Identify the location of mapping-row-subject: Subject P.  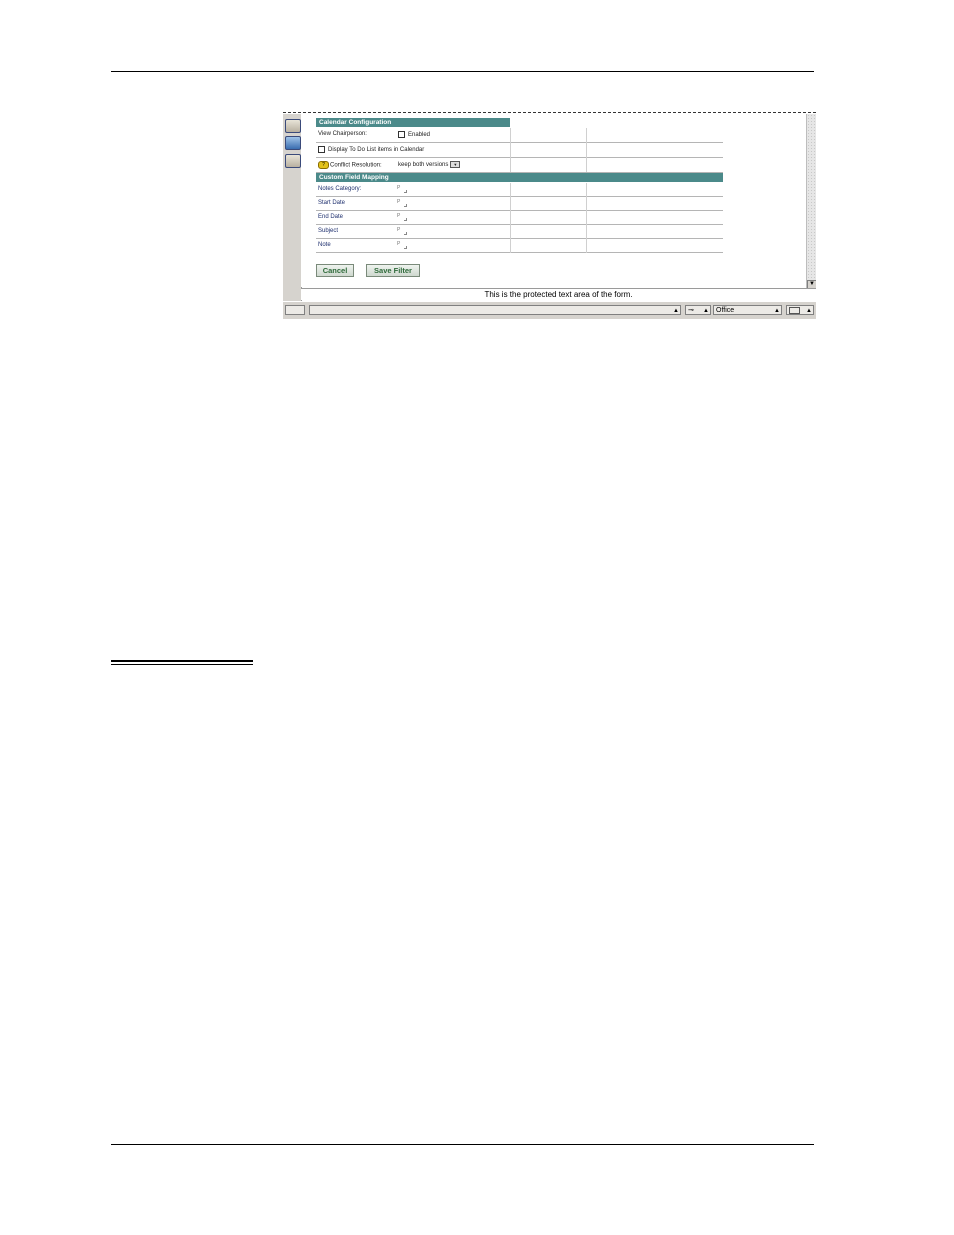
(519, 232).